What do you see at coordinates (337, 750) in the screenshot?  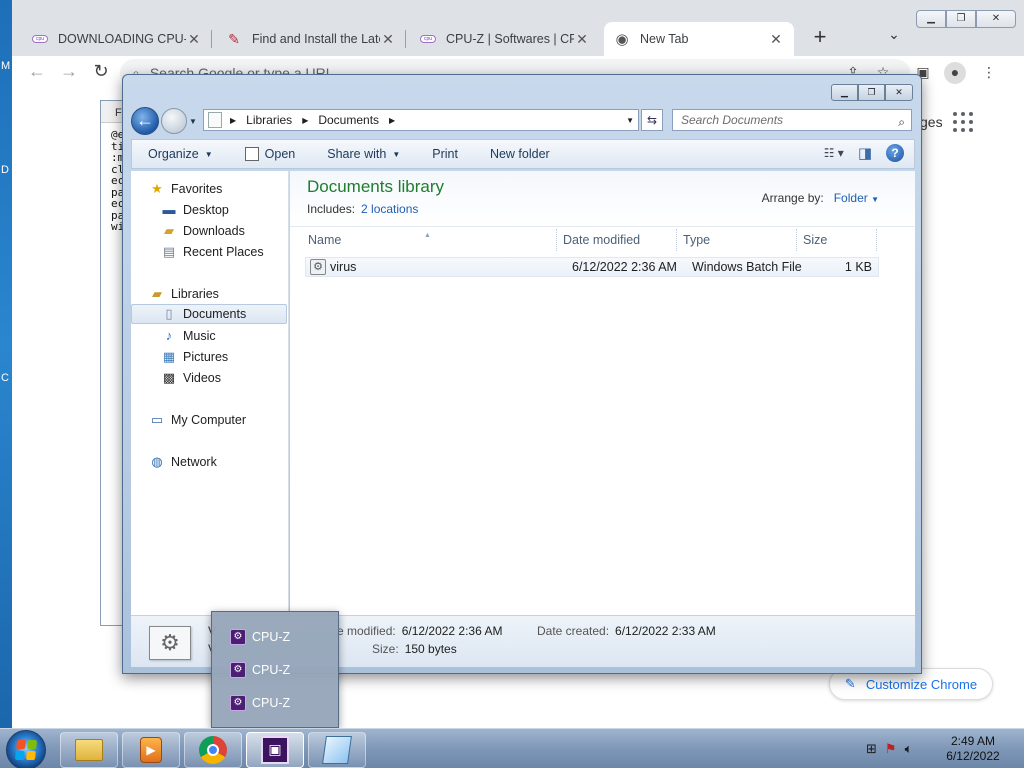 I see `taskbar-notepad-button` at bounding box center [337, 750].